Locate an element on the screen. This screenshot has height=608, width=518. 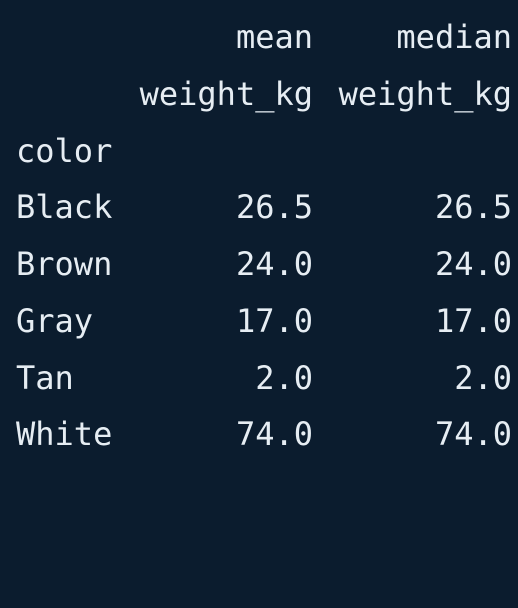
table-row: Brown 24.0 24.0 is located at coordinates (259, 264).